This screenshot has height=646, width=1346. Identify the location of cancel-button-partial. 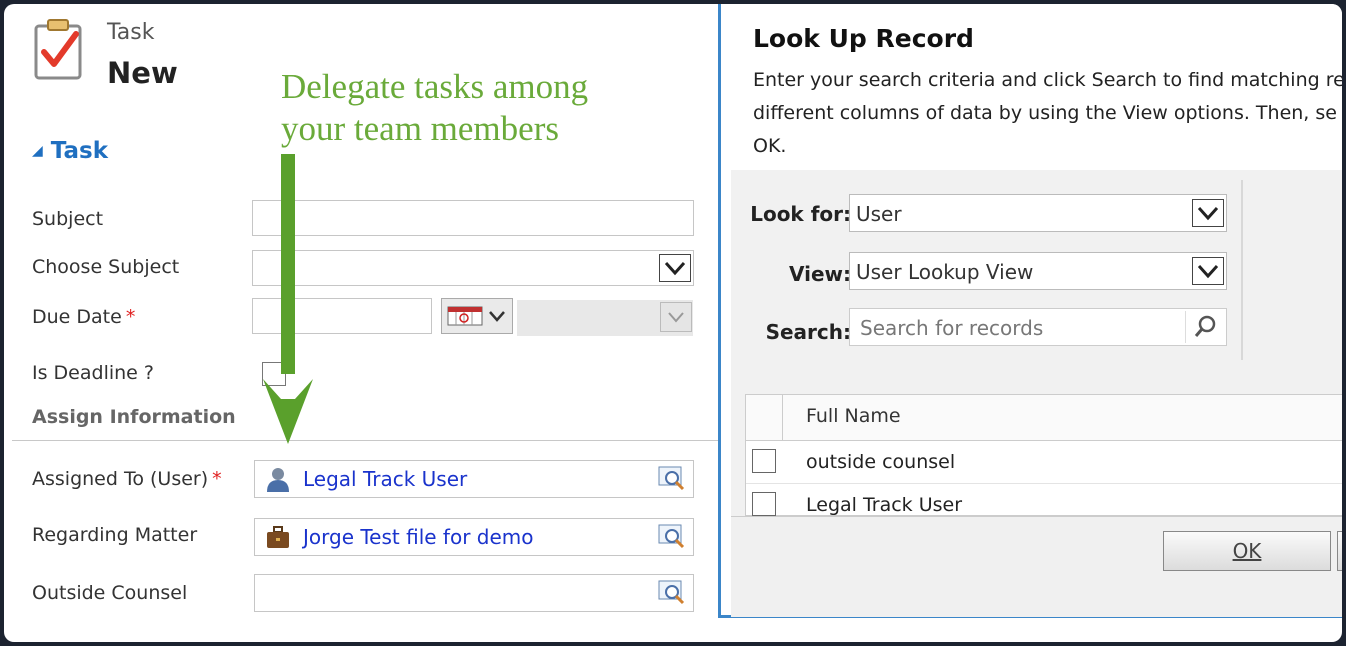
(1339, 551).